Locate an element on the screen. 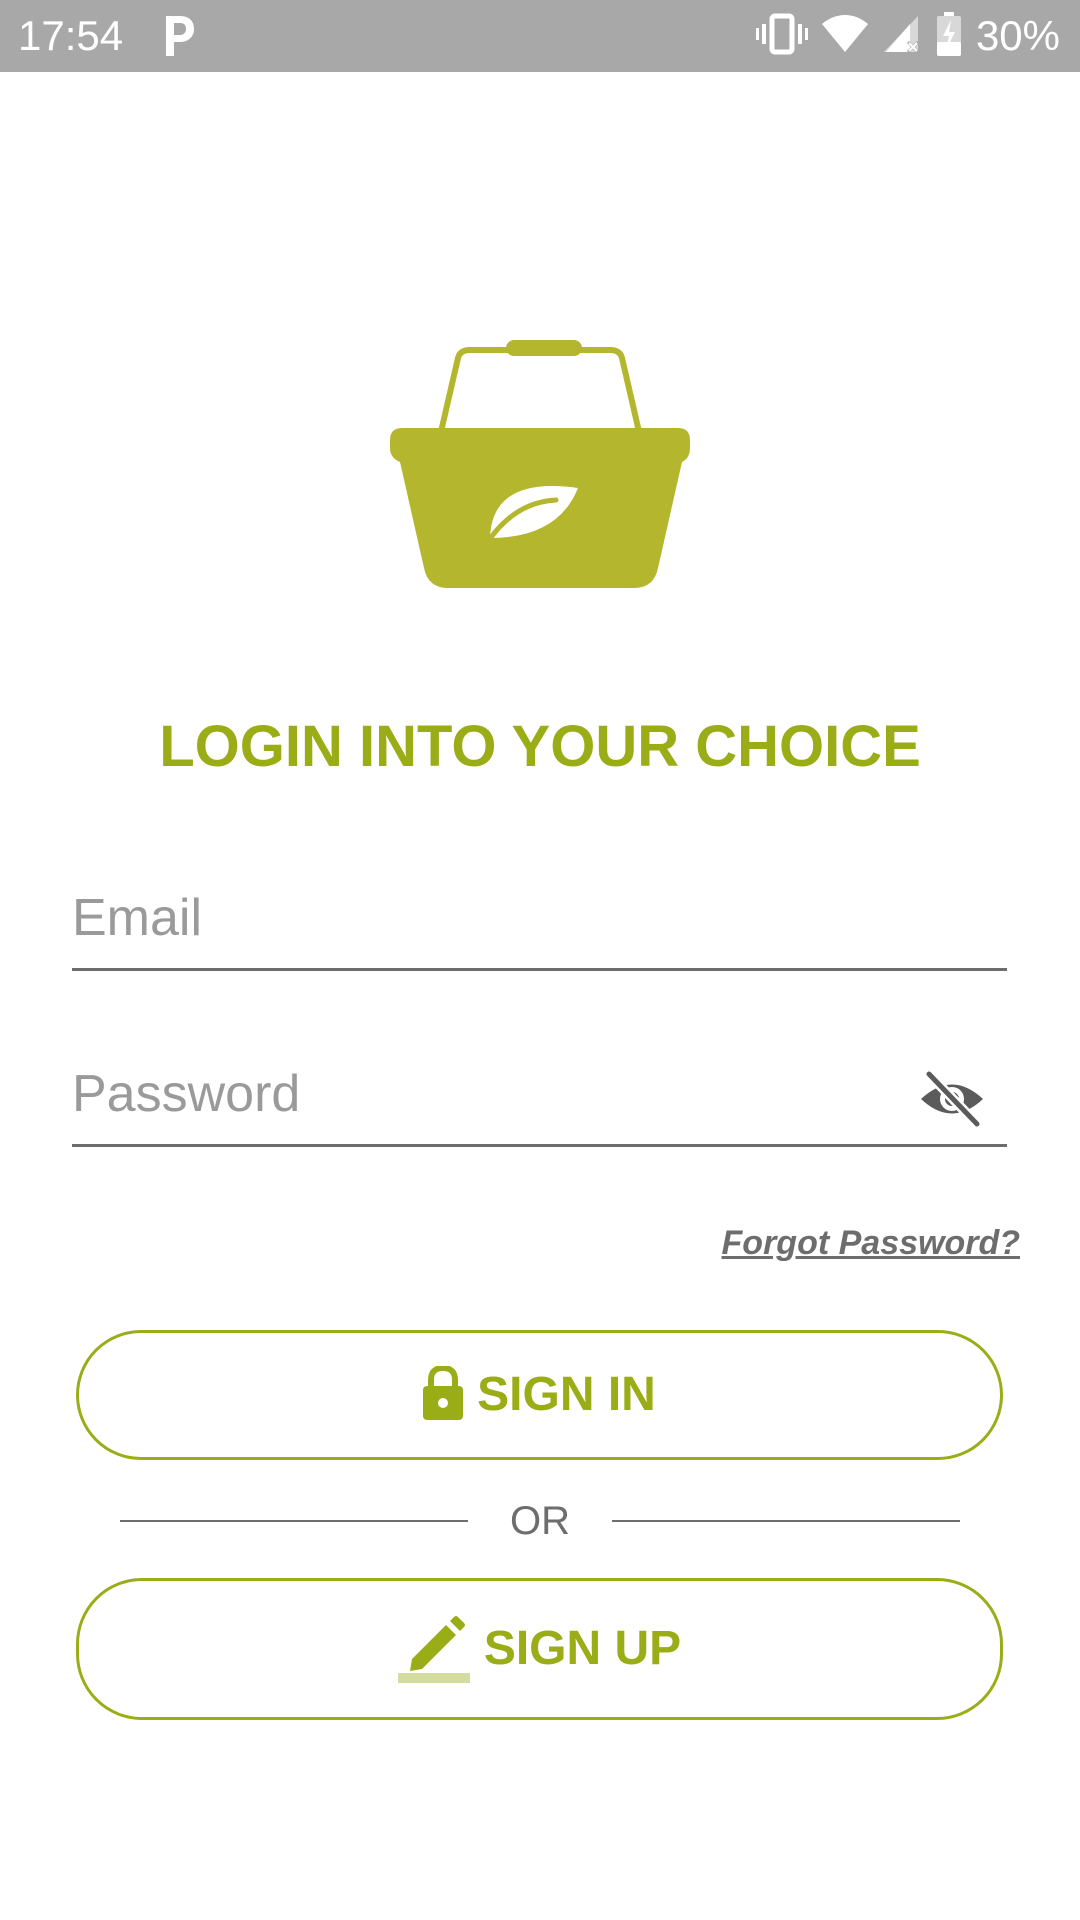 The image size is (1080, 1920). wifi-icon is located at coordinates (844, 36).